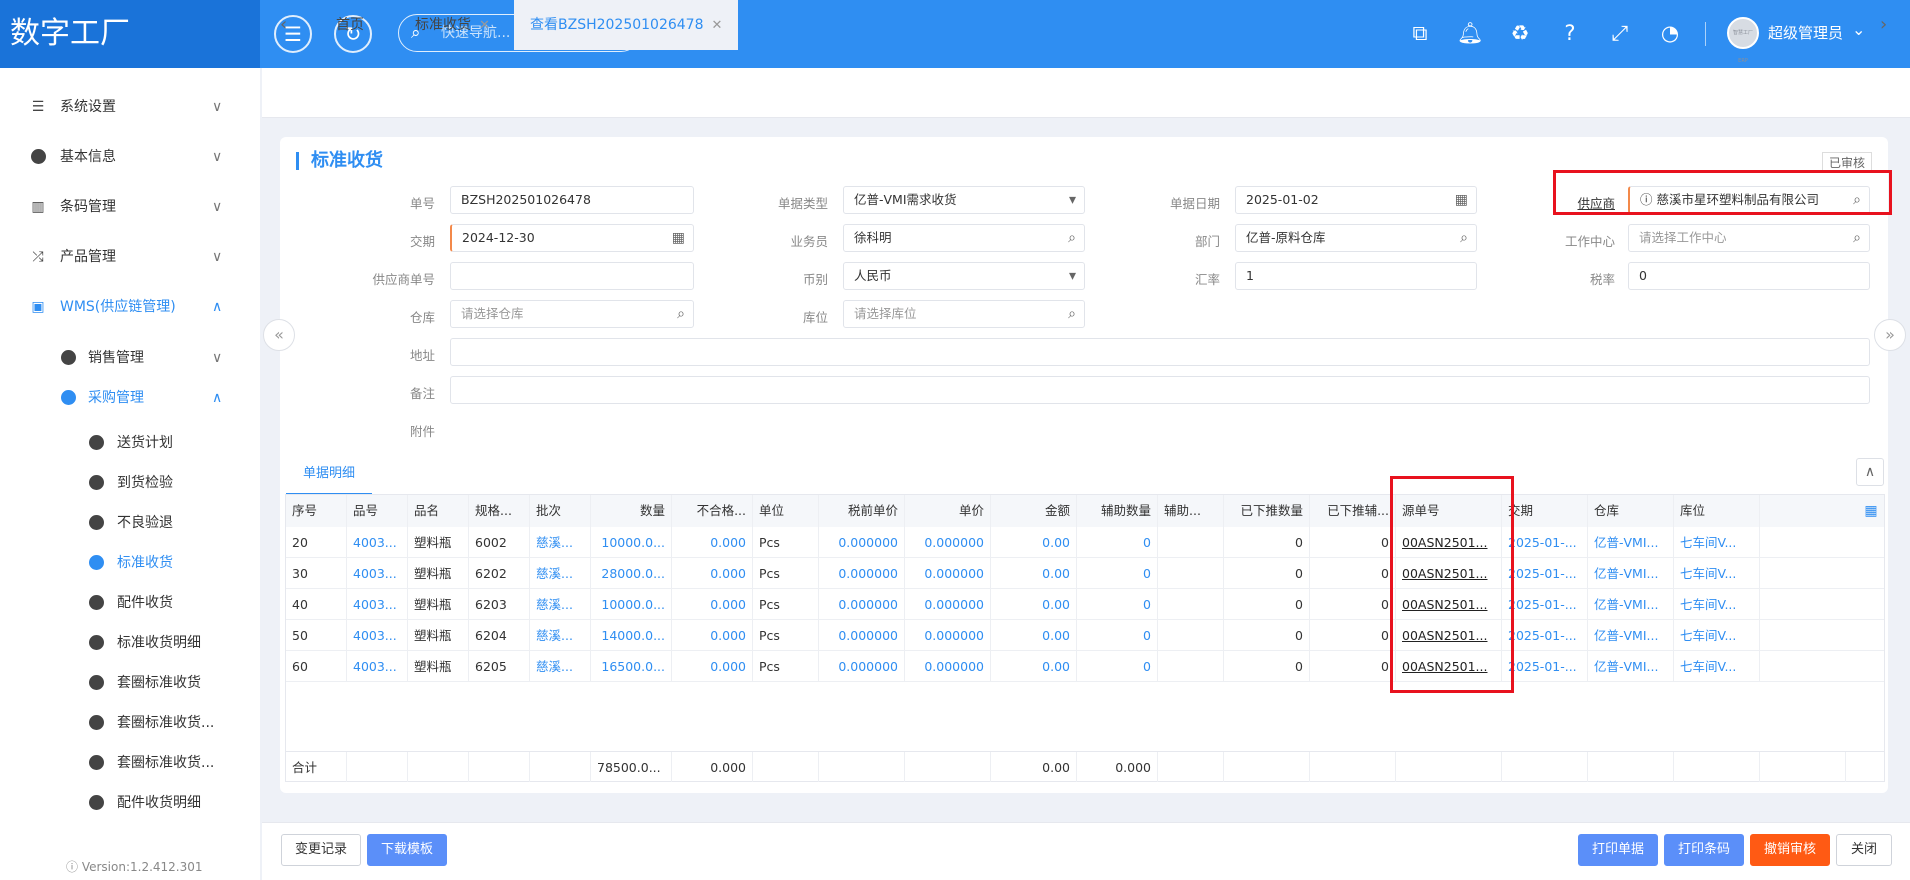 The height and width of the screenshot is (880, 1910). I want to click on tab-home: 首页, so click(350, 25).